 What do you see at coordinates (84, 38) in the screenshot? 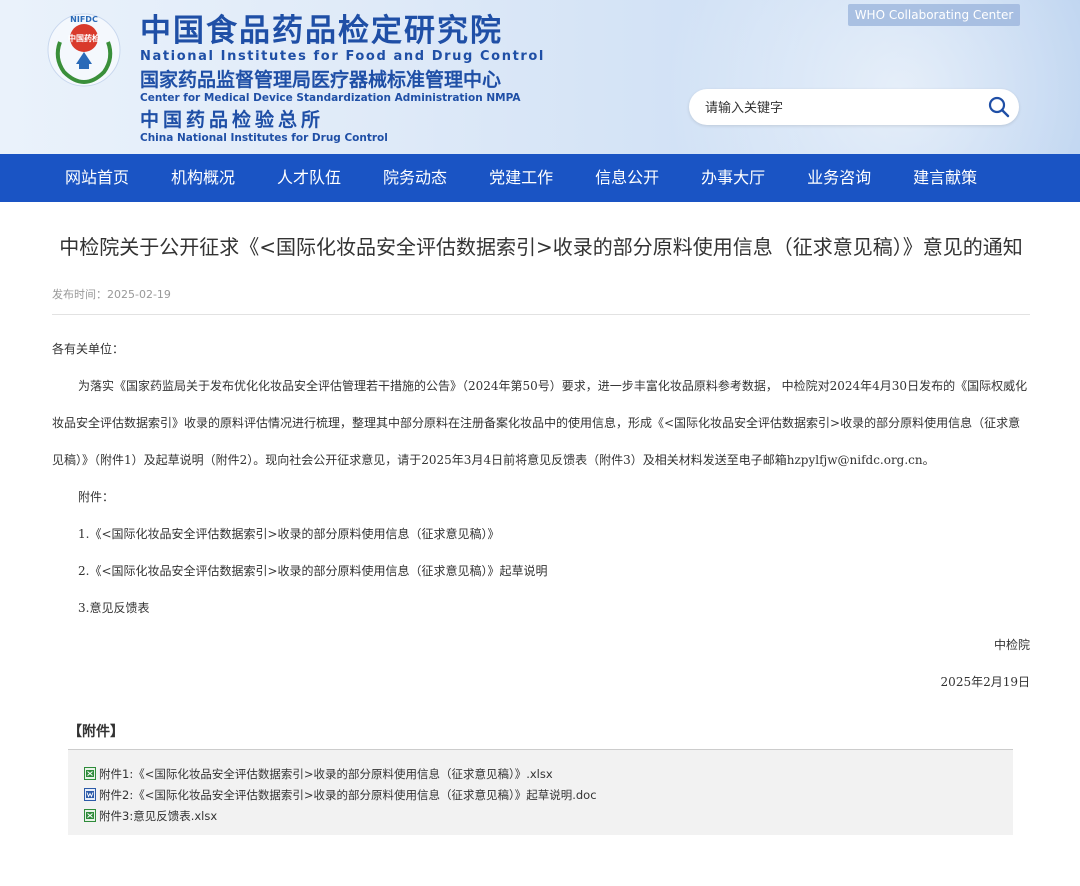
I see `logo-center-text: 中国药检` at bounding box center [84, 38].